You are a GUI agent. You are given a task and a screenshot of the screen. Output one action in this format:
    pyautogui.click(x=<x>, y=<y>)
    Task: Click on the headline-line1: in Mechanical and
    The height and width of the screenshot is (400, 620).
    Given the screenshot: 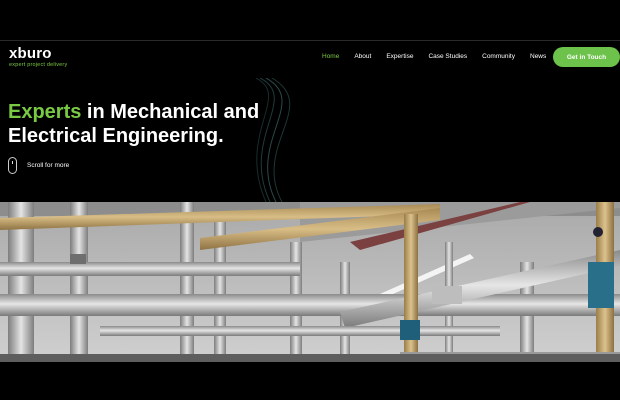 What is the action you would take?
    pyautogui.click(x=170, y=112)
    